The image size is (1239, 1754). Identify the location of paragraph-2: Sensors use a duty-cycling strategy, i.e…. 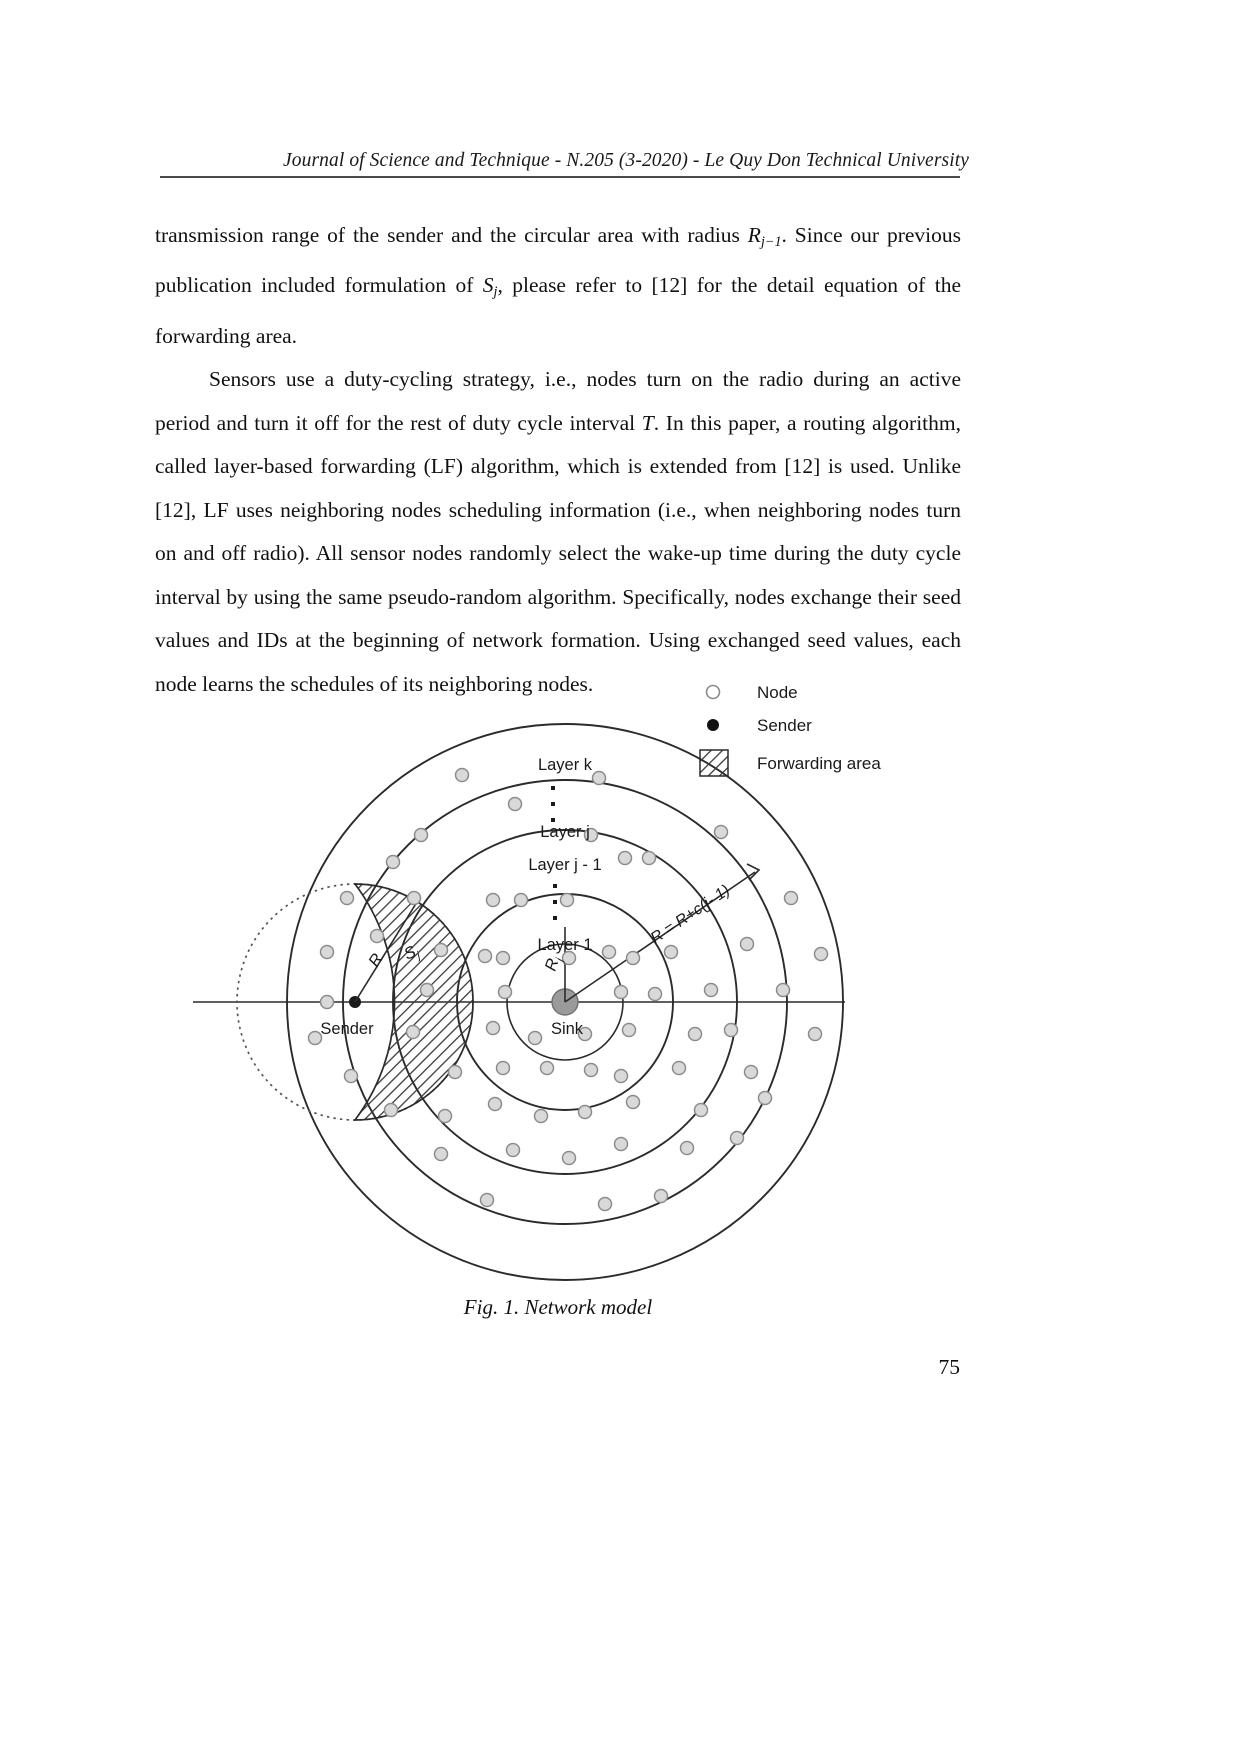
(558, 532).